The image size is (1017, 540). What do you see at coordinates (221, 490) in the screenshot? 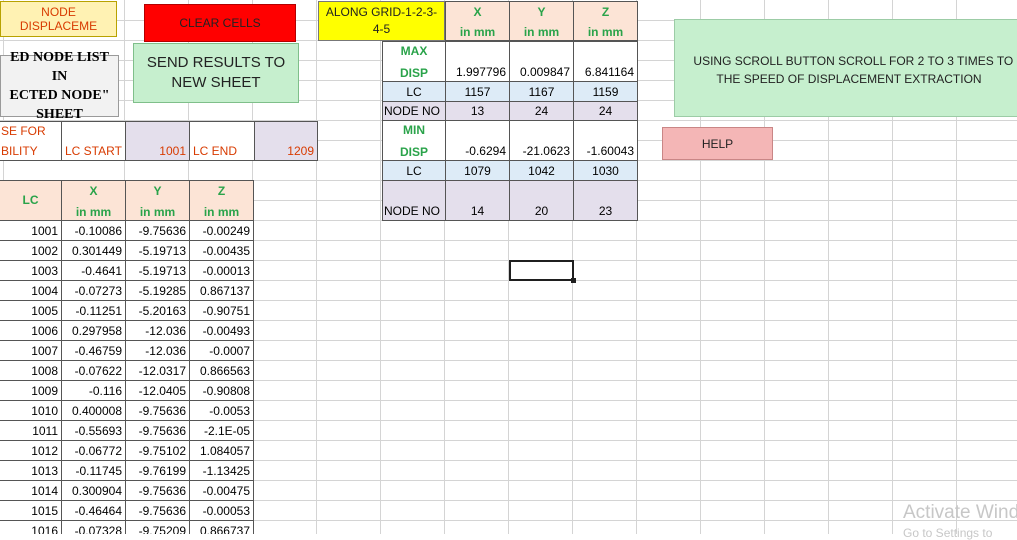
I see `table-cell-z: -0.00475` at bounding box center [221, 490].